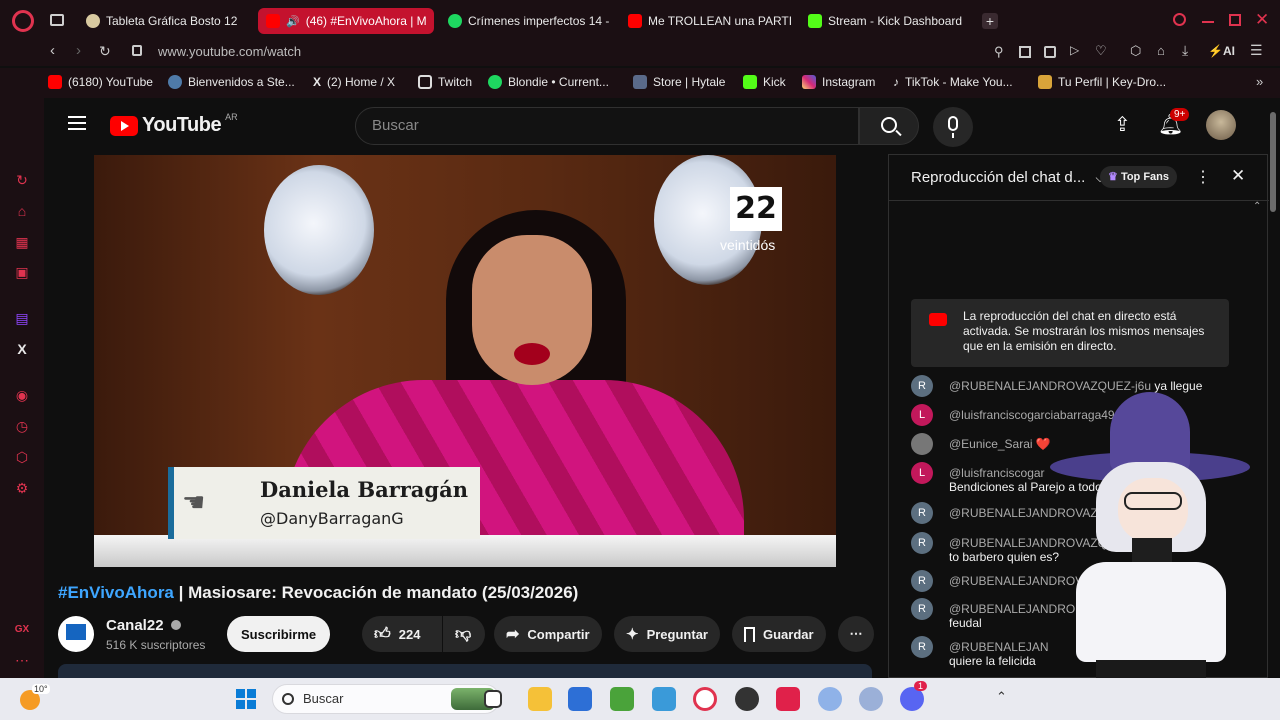  What do you see at coordinates (465, 551) in the screenshot?
I see `studio-desk` at bounding box center [465, 551].